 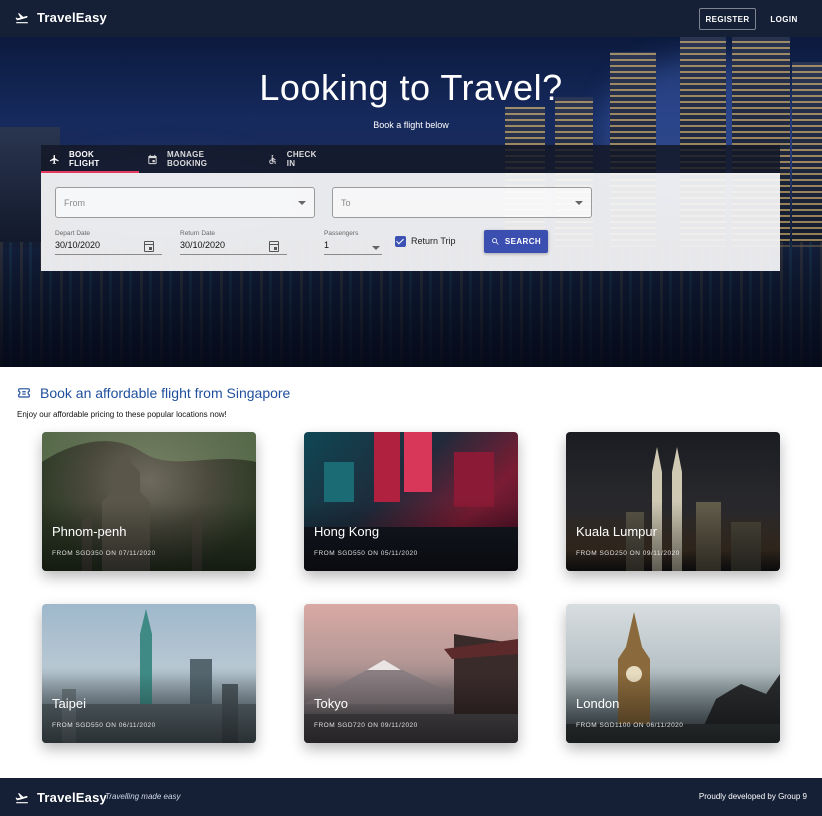 I want to click on tab-label: MANAGE BOOKING, so click(x=187, y=159).